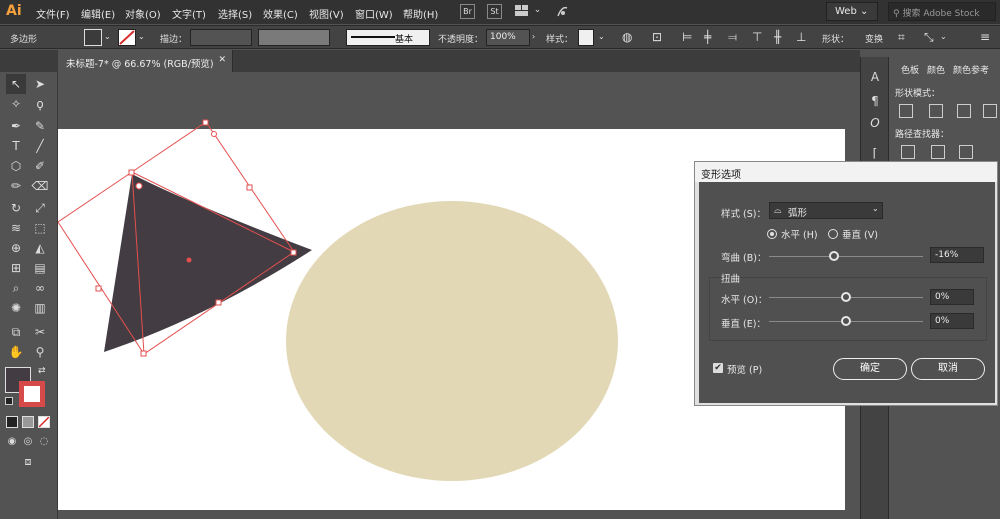 This screenshot has height=519, width=1000. I want to click on transform-panel-icon: ⌈, so click(875, 153).